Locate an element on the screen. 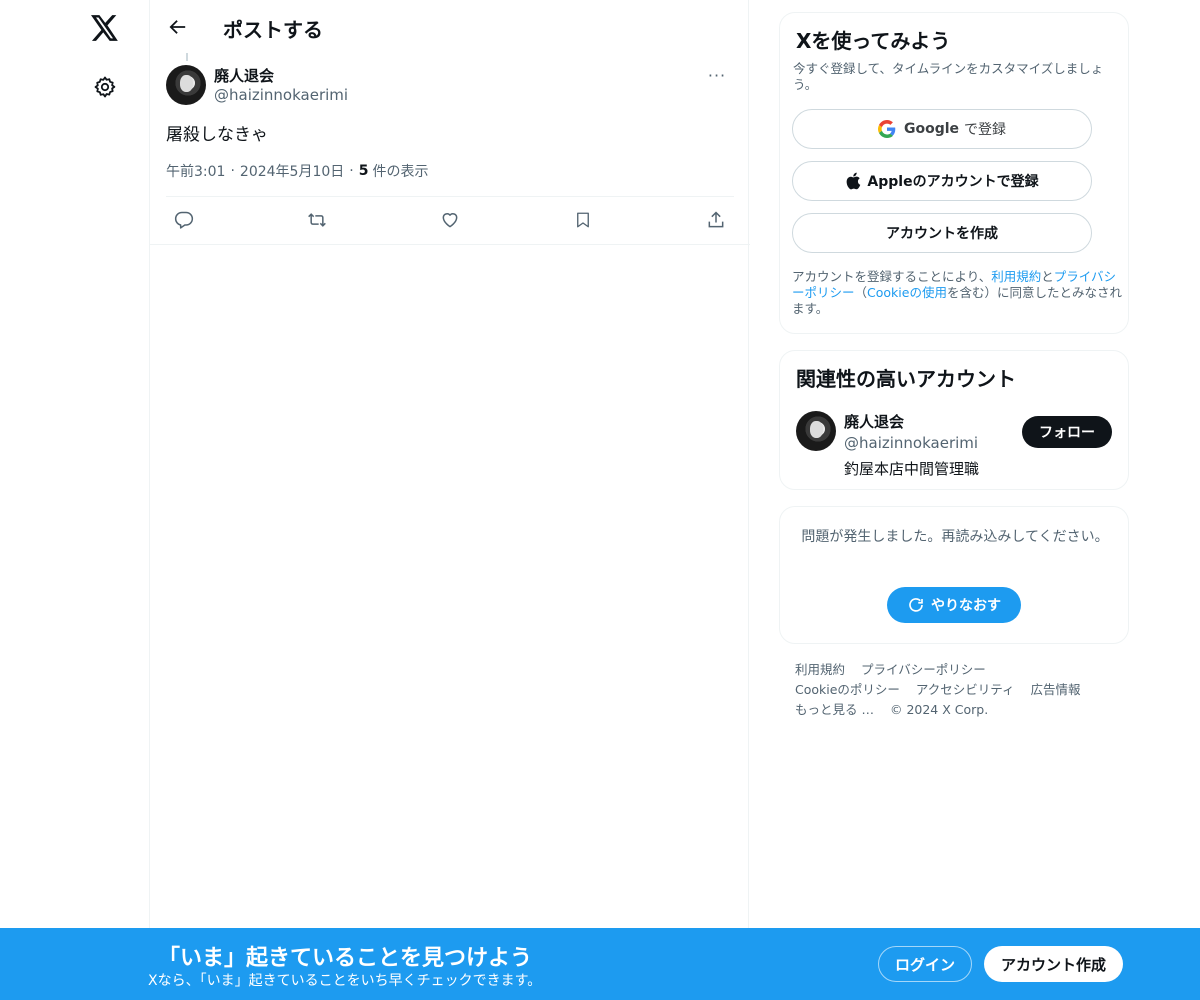 The image size is (1200, 1000). terms-prefix: アカウントを登録することにより、 is located at coordinates (892, 276).